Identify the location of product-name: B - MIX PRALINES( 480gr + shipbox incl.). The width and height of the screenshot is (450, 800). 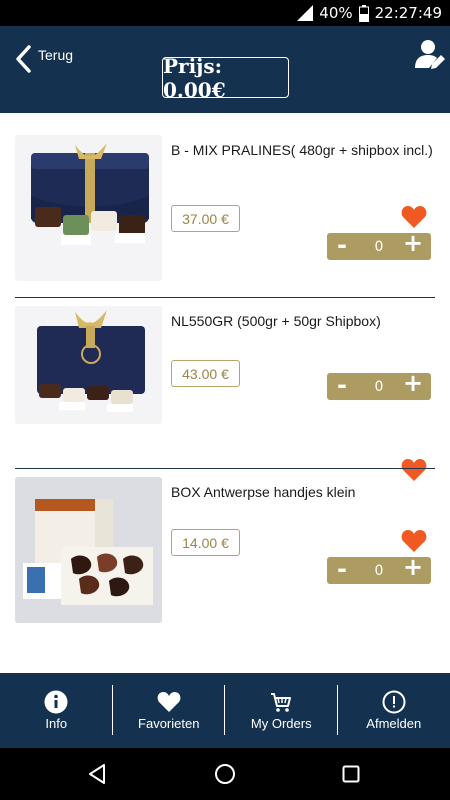
(302, 150).